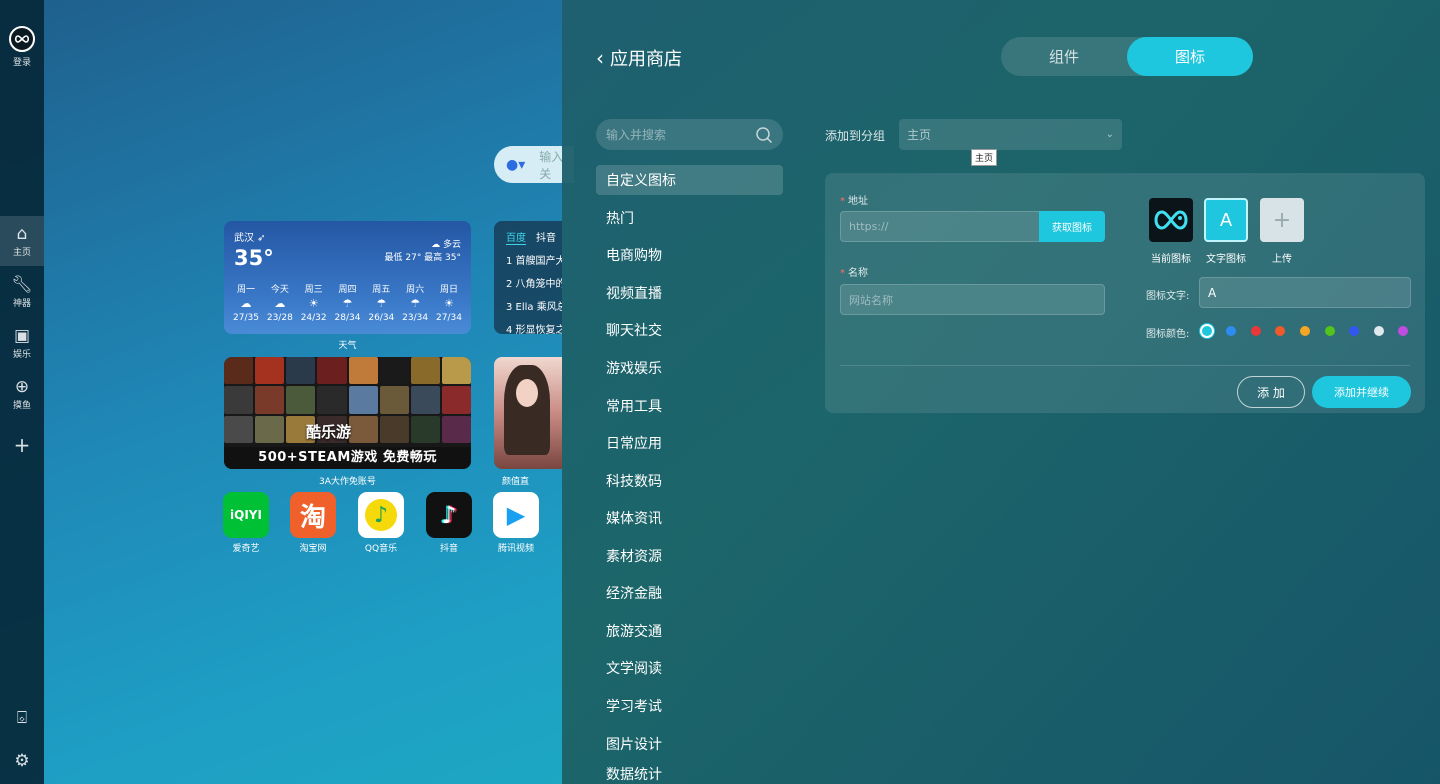  Describe the element at coordinates (515, 549) in the screenshot. I see `app-label: 腾讯视频` at that location.